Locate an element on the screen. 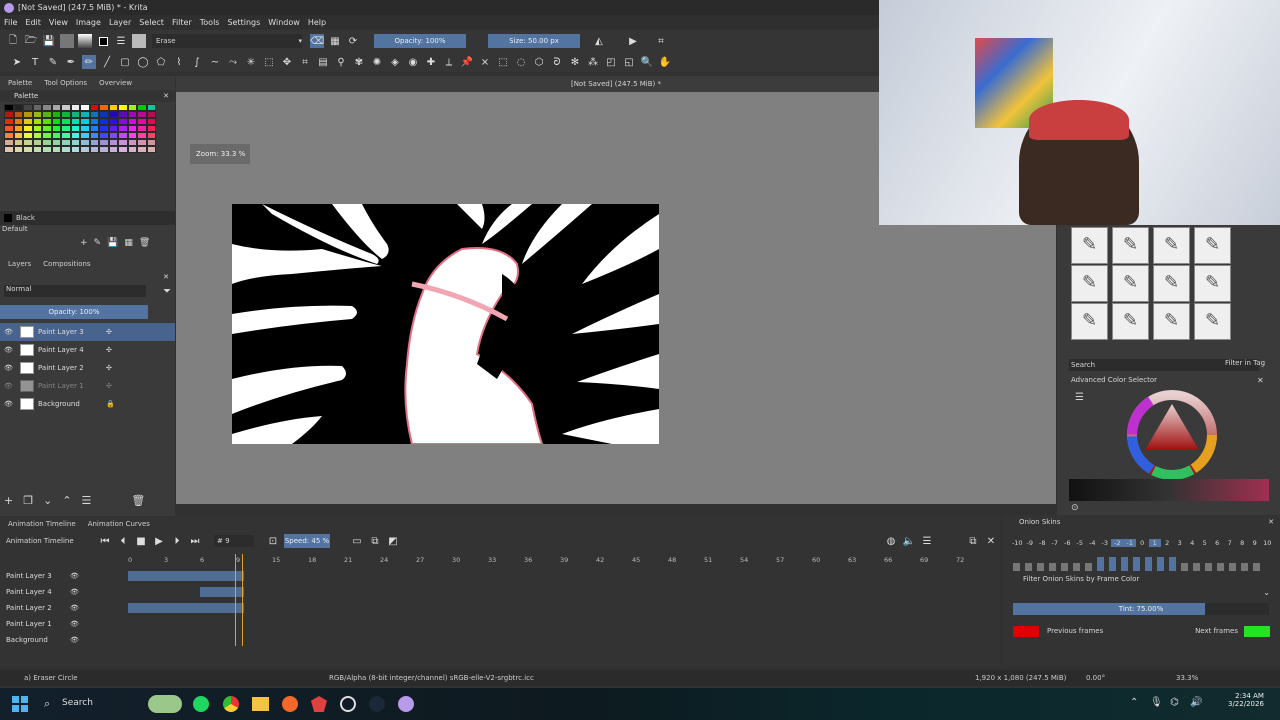  taskbar-search: Search is located at coordinates (77, 703).